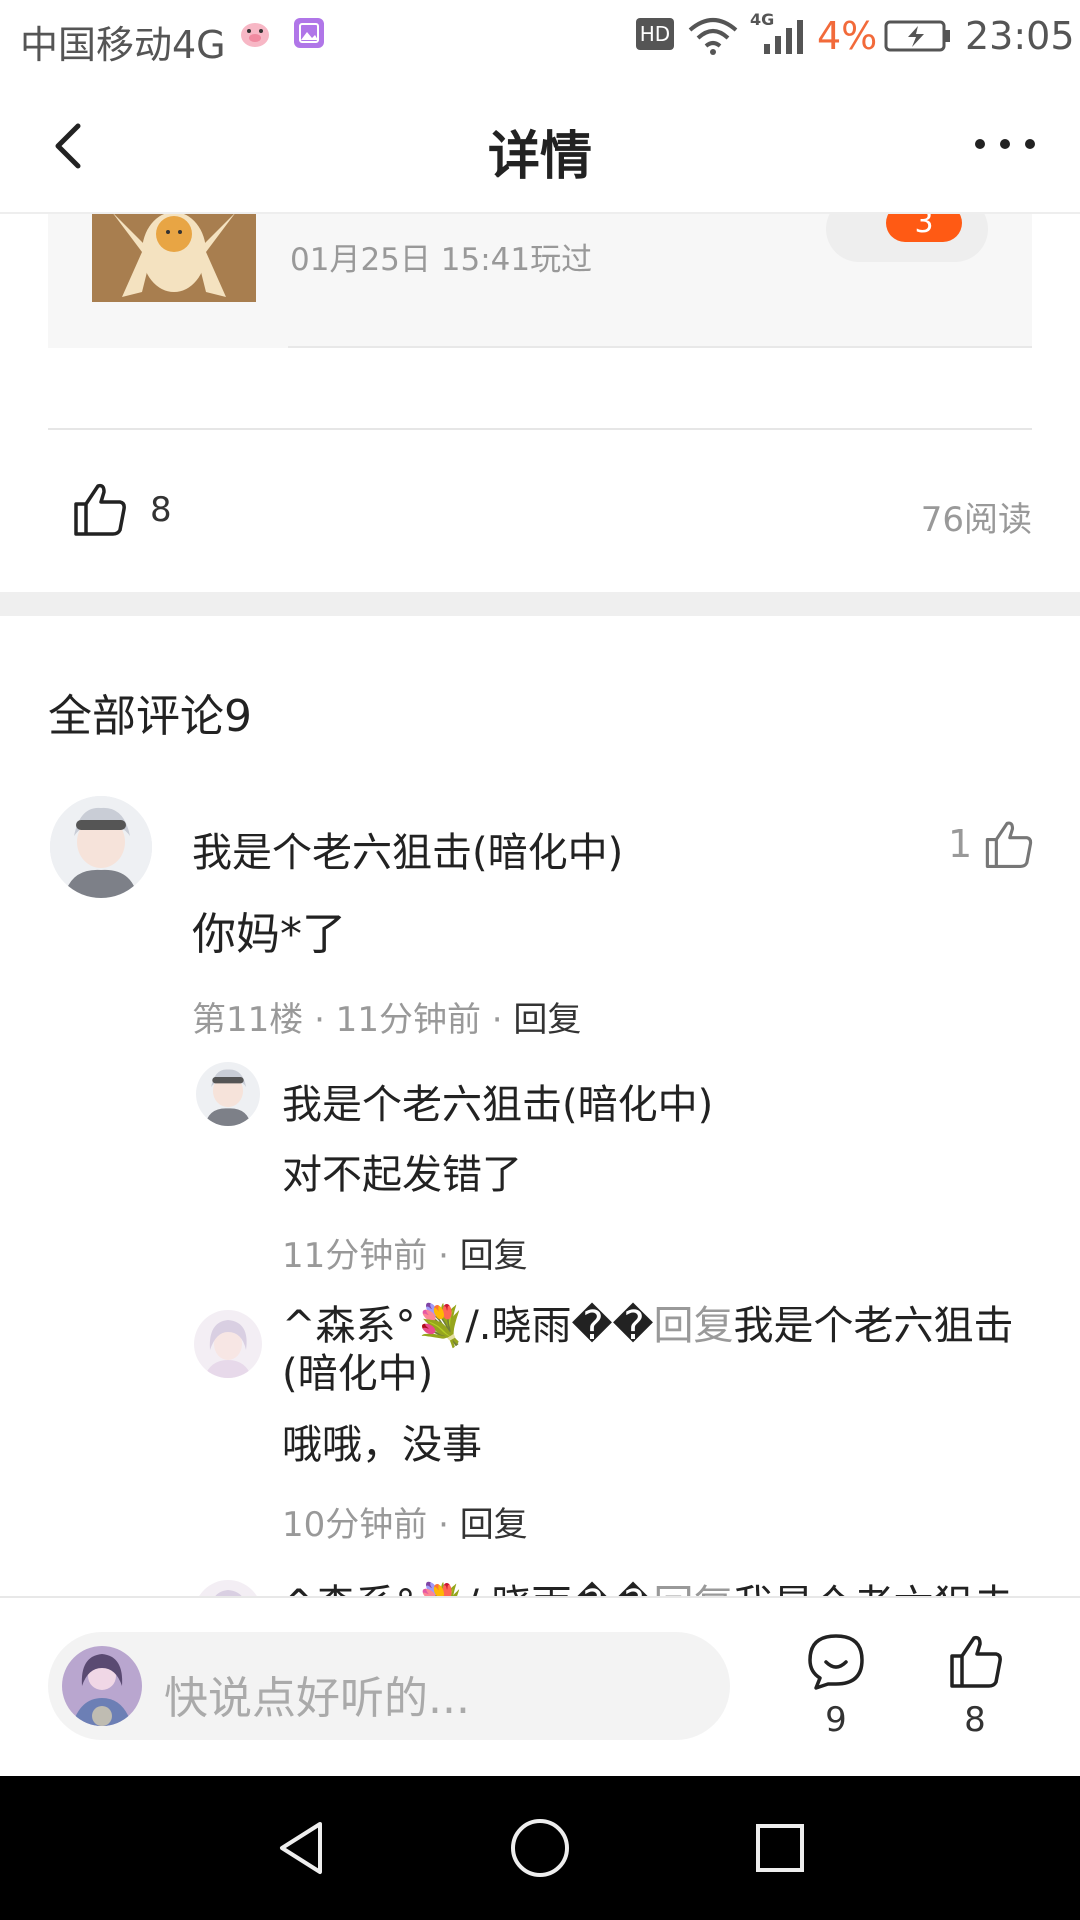 This screenshot has width=1080, height=1920. Describe the element at coordinates (847, 36) in the screenshot. I see `battery-percent: 4%` at that location.